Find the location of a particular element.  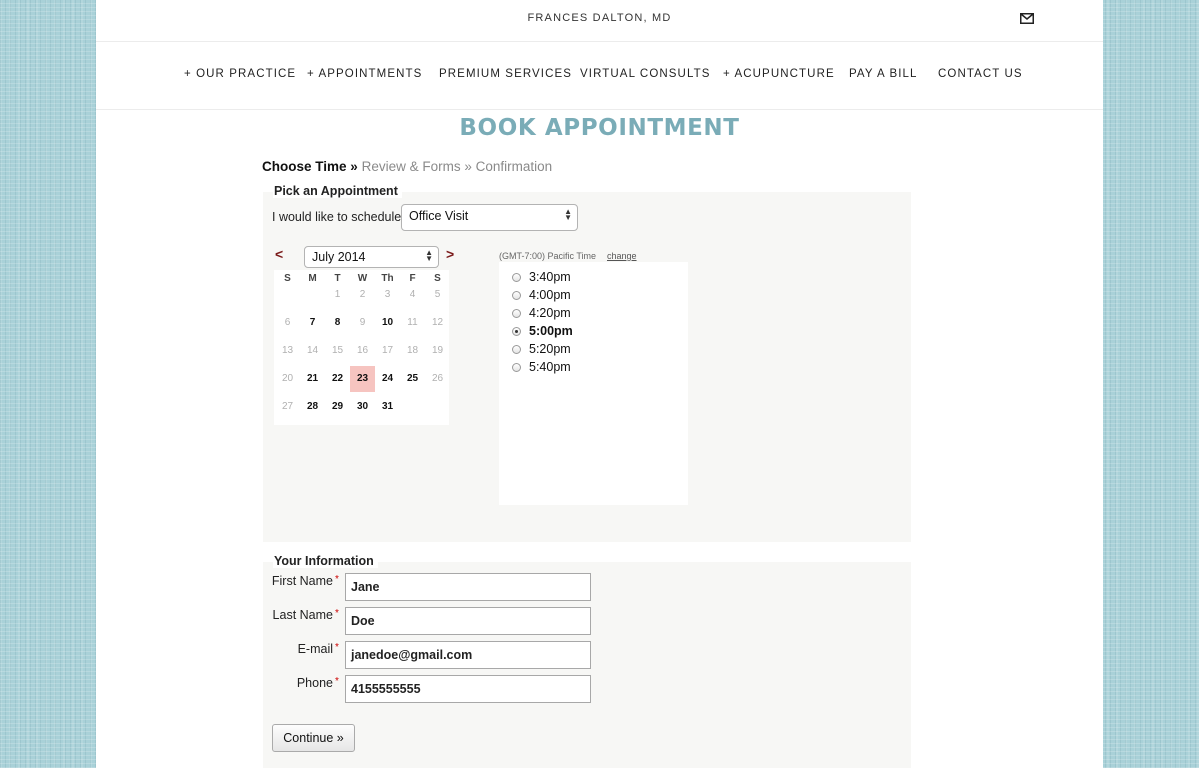

calendar-day: 24 is located at coordinates (387, 379).